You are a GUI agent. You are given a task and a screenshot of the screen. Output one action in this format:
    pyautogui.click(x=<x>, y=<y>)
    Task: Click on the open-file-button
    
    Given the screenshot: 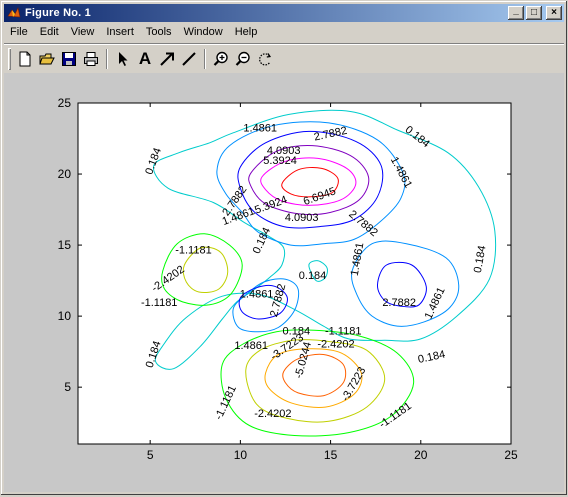 What is the action you would take?
    pyautogui.click(x=47, y=59)
    